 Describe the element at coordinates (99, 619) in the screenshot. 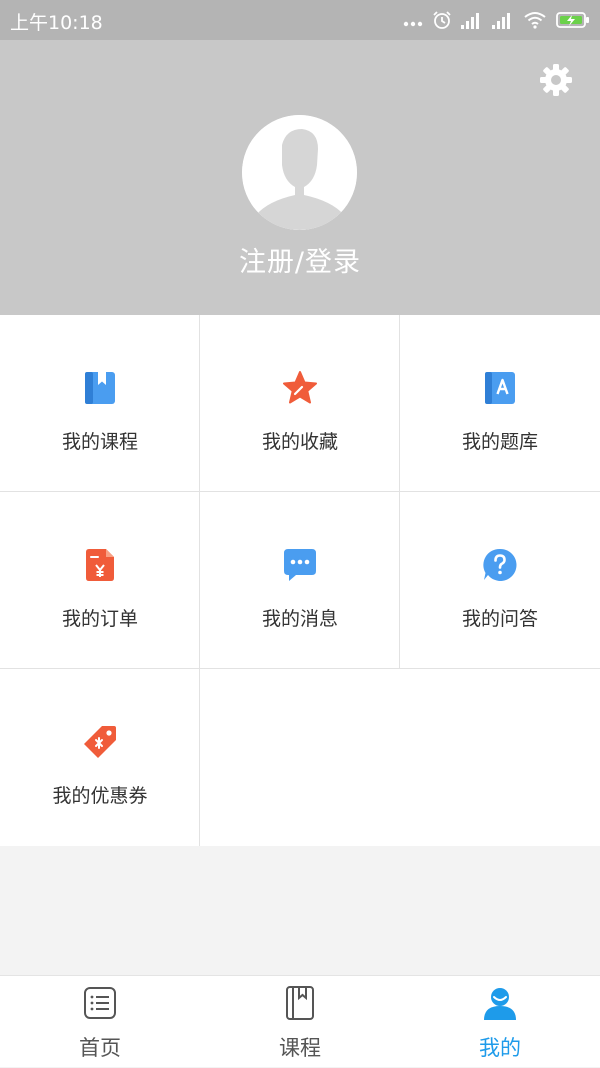

I see `menu-item-label: 我的订单` at that location.